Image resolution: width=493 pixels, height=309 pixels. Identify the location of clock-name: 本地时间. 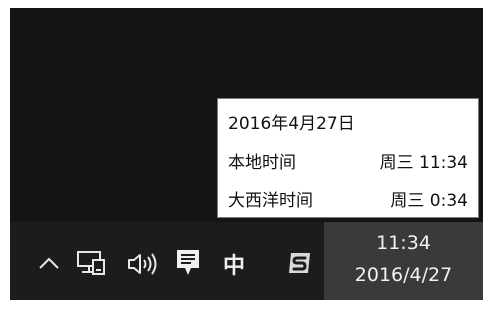
(262, 163).